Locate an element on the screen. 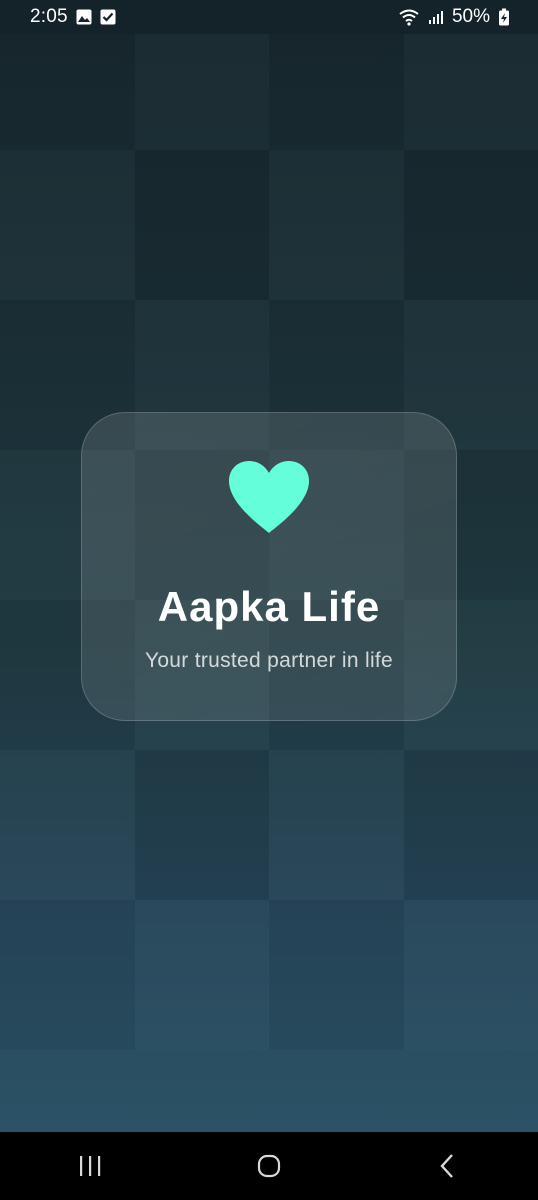 The height and width of the screenshot is (1200, 538). status-left: 2:05 is located at coordinates (73, 17).